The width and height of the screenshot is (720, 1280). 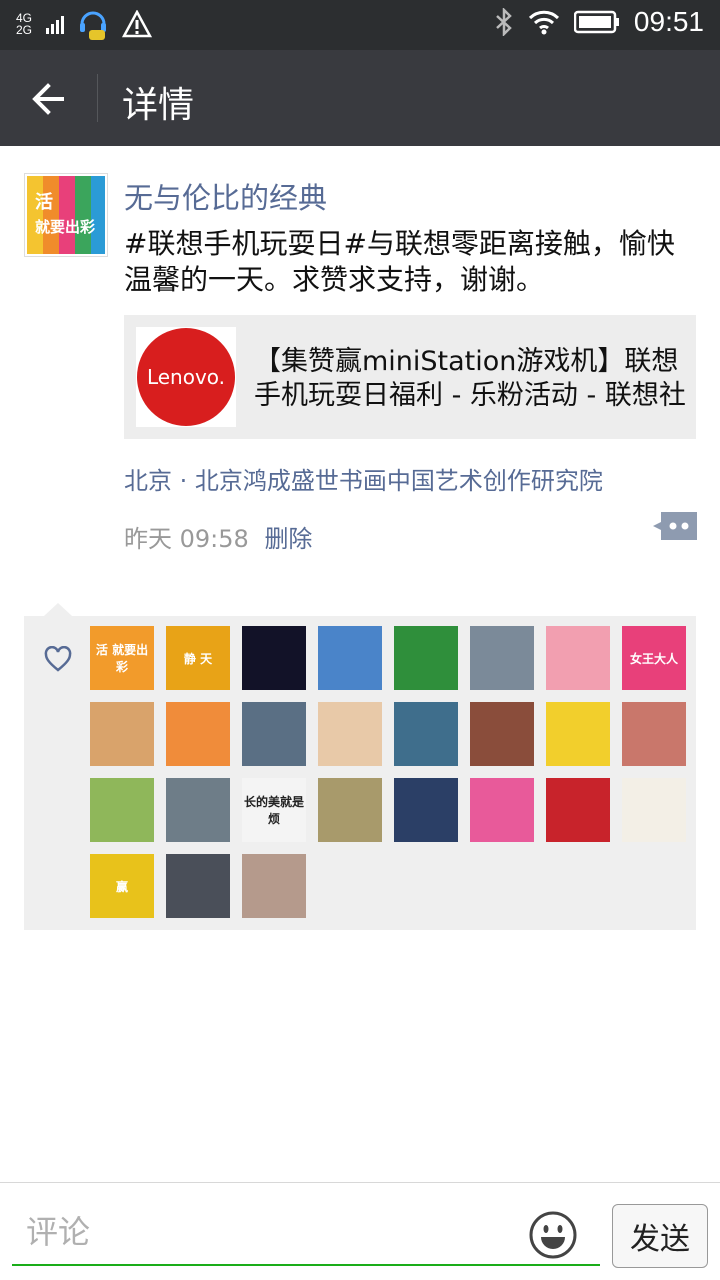 What do you see at coordinates (97, 98) in the screenshot?
I see `title-divider` at bounding box center [97, 98].